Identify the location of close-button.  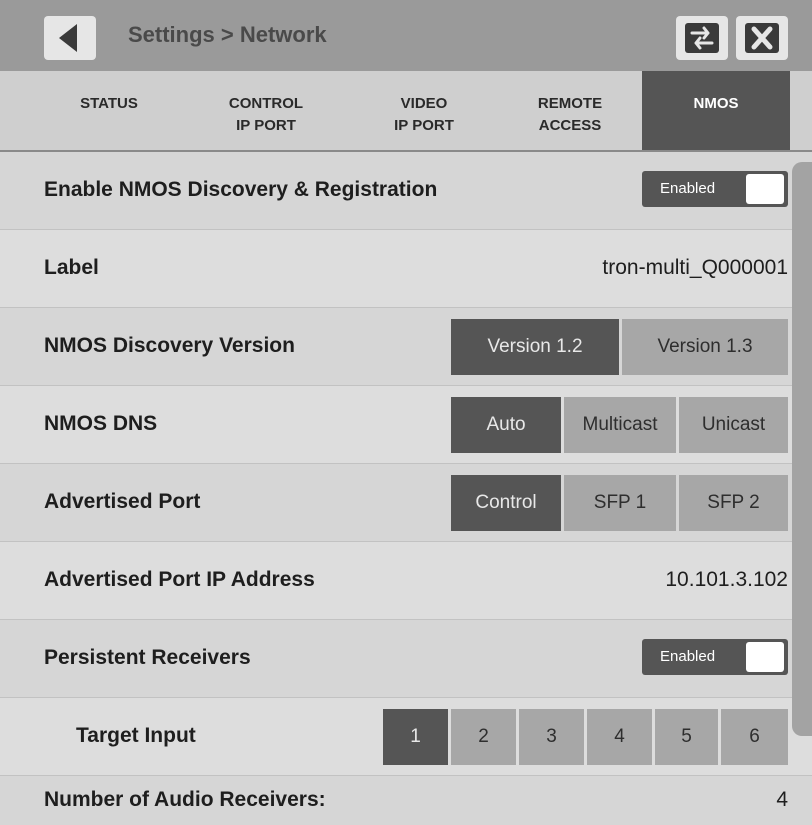
(762, 38).